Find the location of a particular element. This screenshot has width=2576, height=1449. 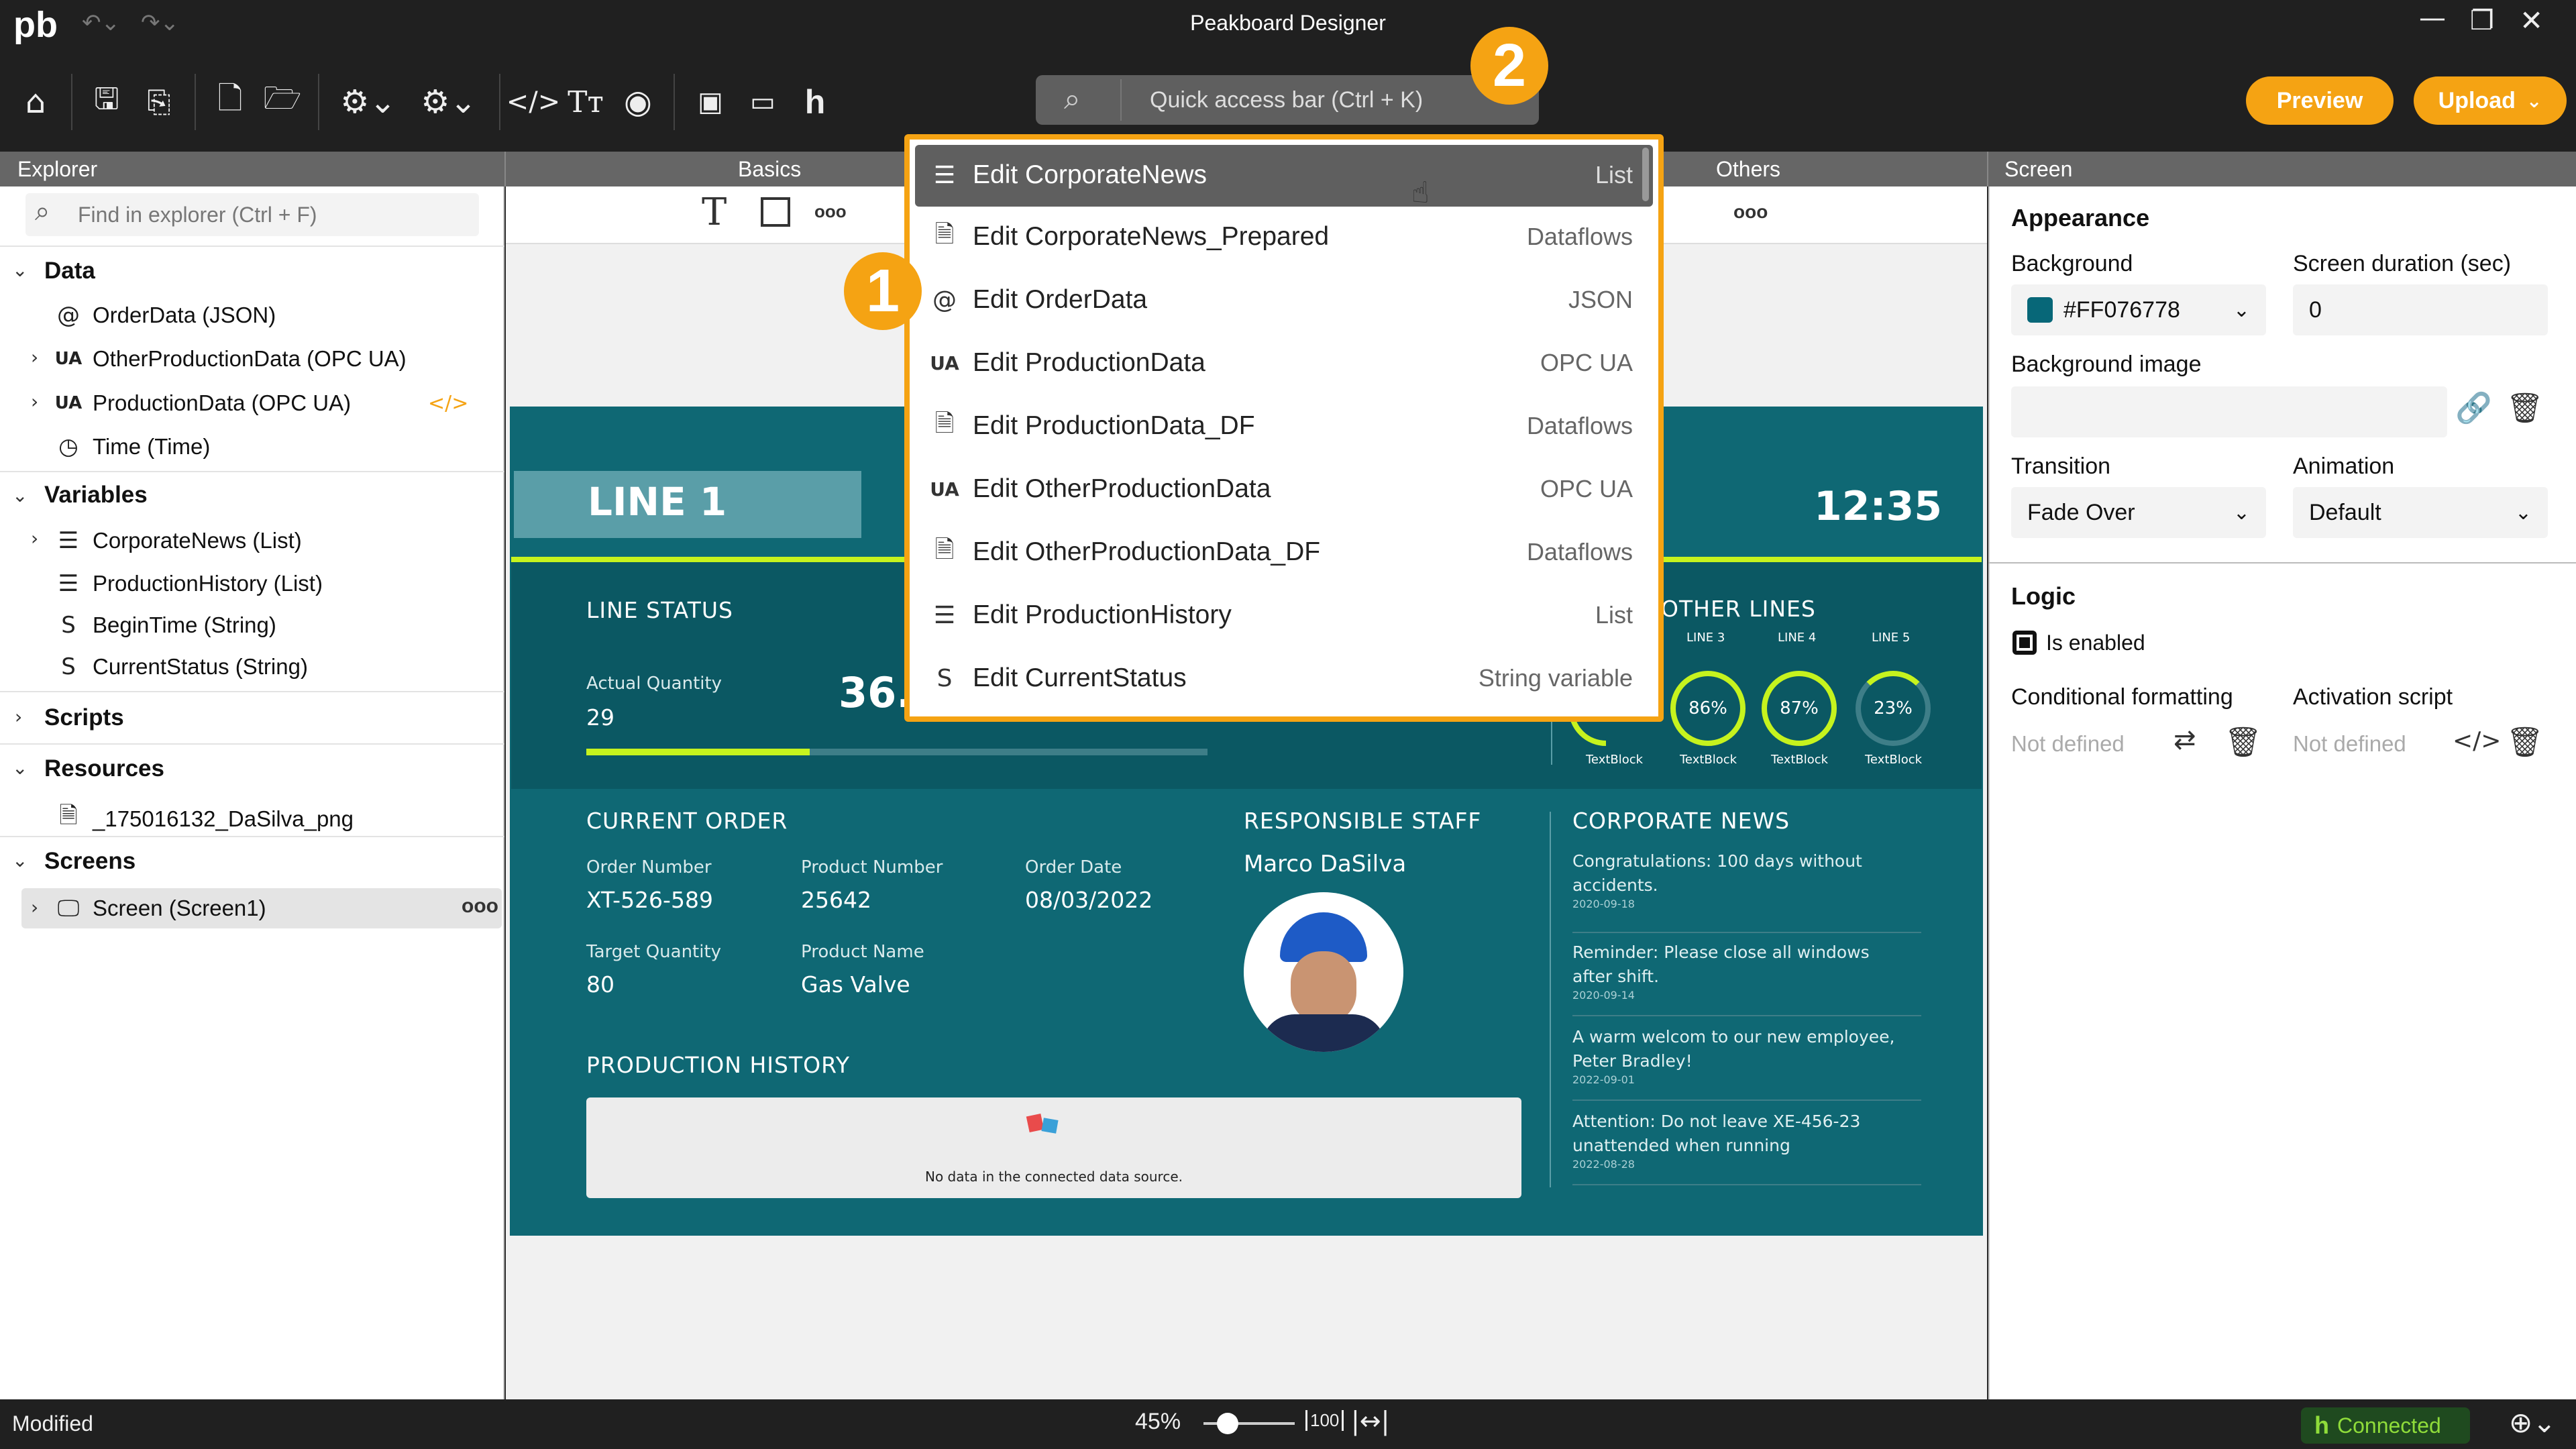

order-number-value: XT-526-589 is located at coordinates (649, 900).